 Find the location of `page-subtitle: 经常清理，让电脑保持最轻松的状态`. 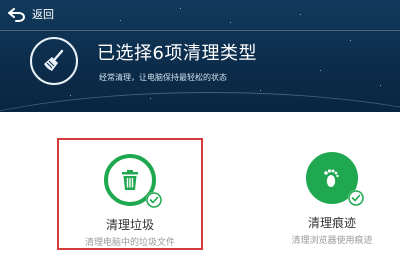

page-subtitle: 经常清理，让电脑保持最轻松的状态 is located at coordinates (163, 77).